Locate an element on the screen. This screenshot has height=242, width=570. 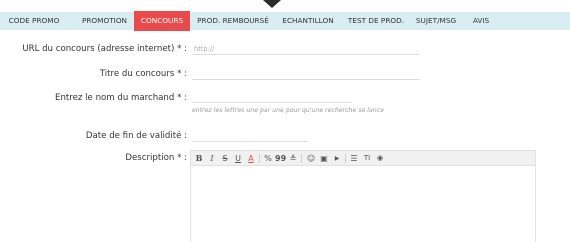
tab-concours: CONCOURS is located at coordinates (162, 21).